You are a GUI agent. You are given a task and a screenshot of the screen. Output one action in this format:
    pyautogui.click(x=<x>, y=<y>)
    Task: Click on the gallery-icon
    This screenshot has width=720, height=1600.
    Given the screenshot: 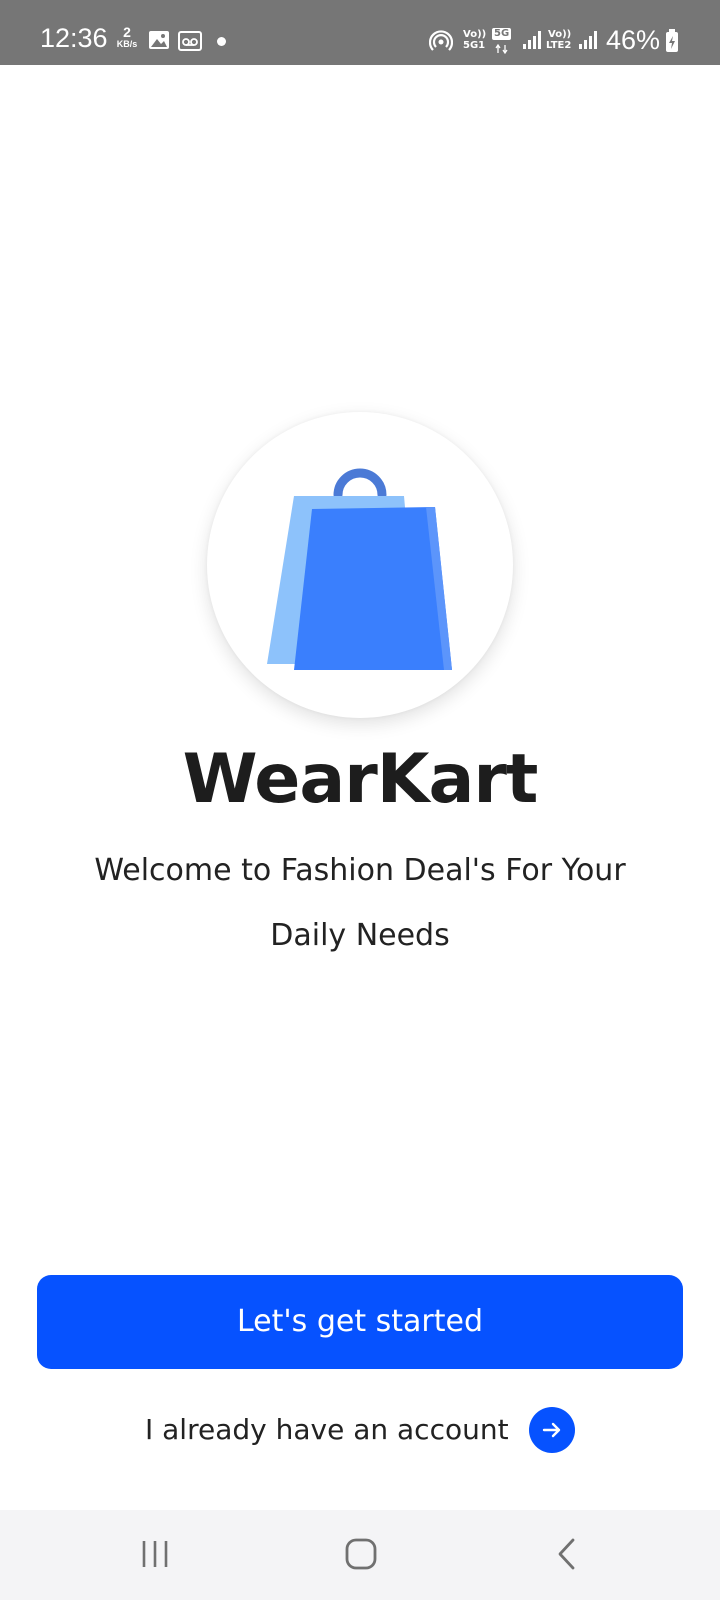 What is the action you would take?
    pyautogui.click(x=159, y=42)
    